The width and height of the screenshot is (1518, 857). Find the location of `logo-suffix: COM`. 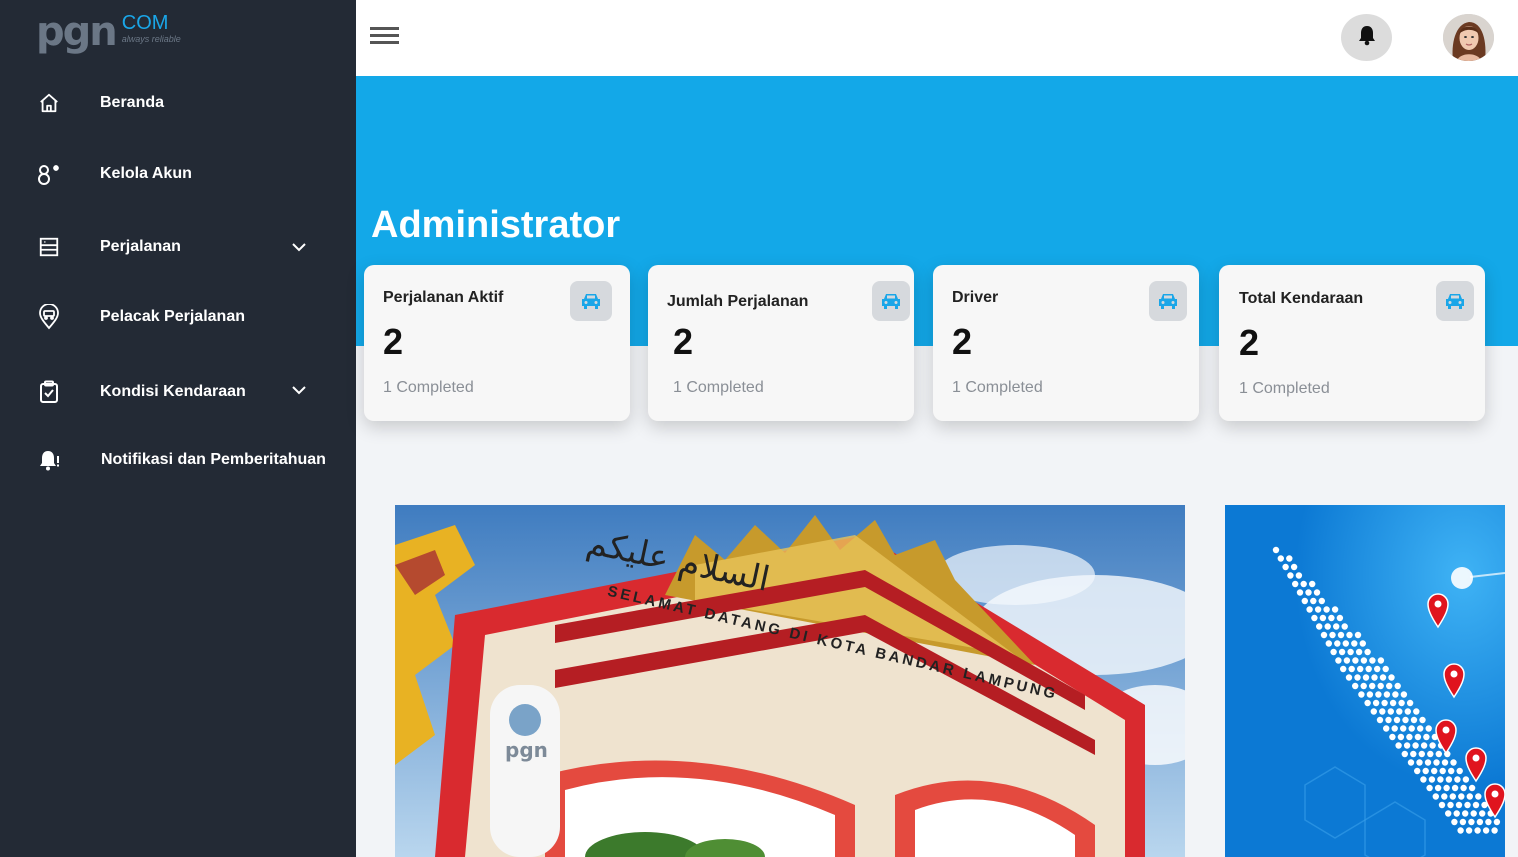

logo-suffix: COM is located at coordinates (145, 23).